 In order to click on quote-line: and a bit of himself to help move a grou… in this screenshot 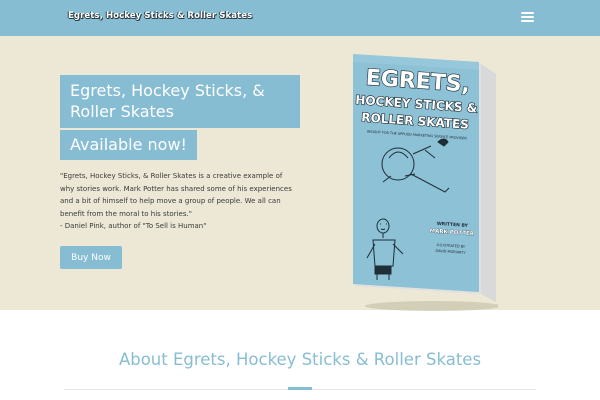, I will do `click(170, 201)`.